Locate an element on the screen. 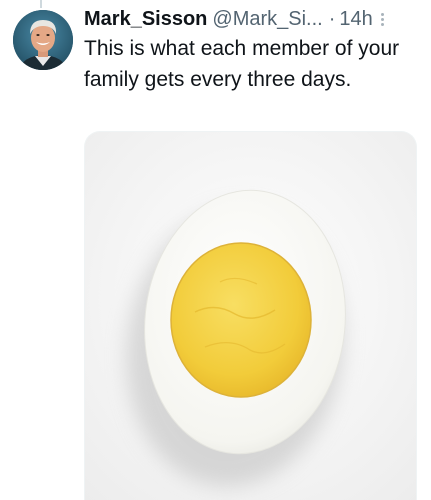 The image size is (431, 500). author-name: Mark_Sisson is located at coordinates (145, 19).